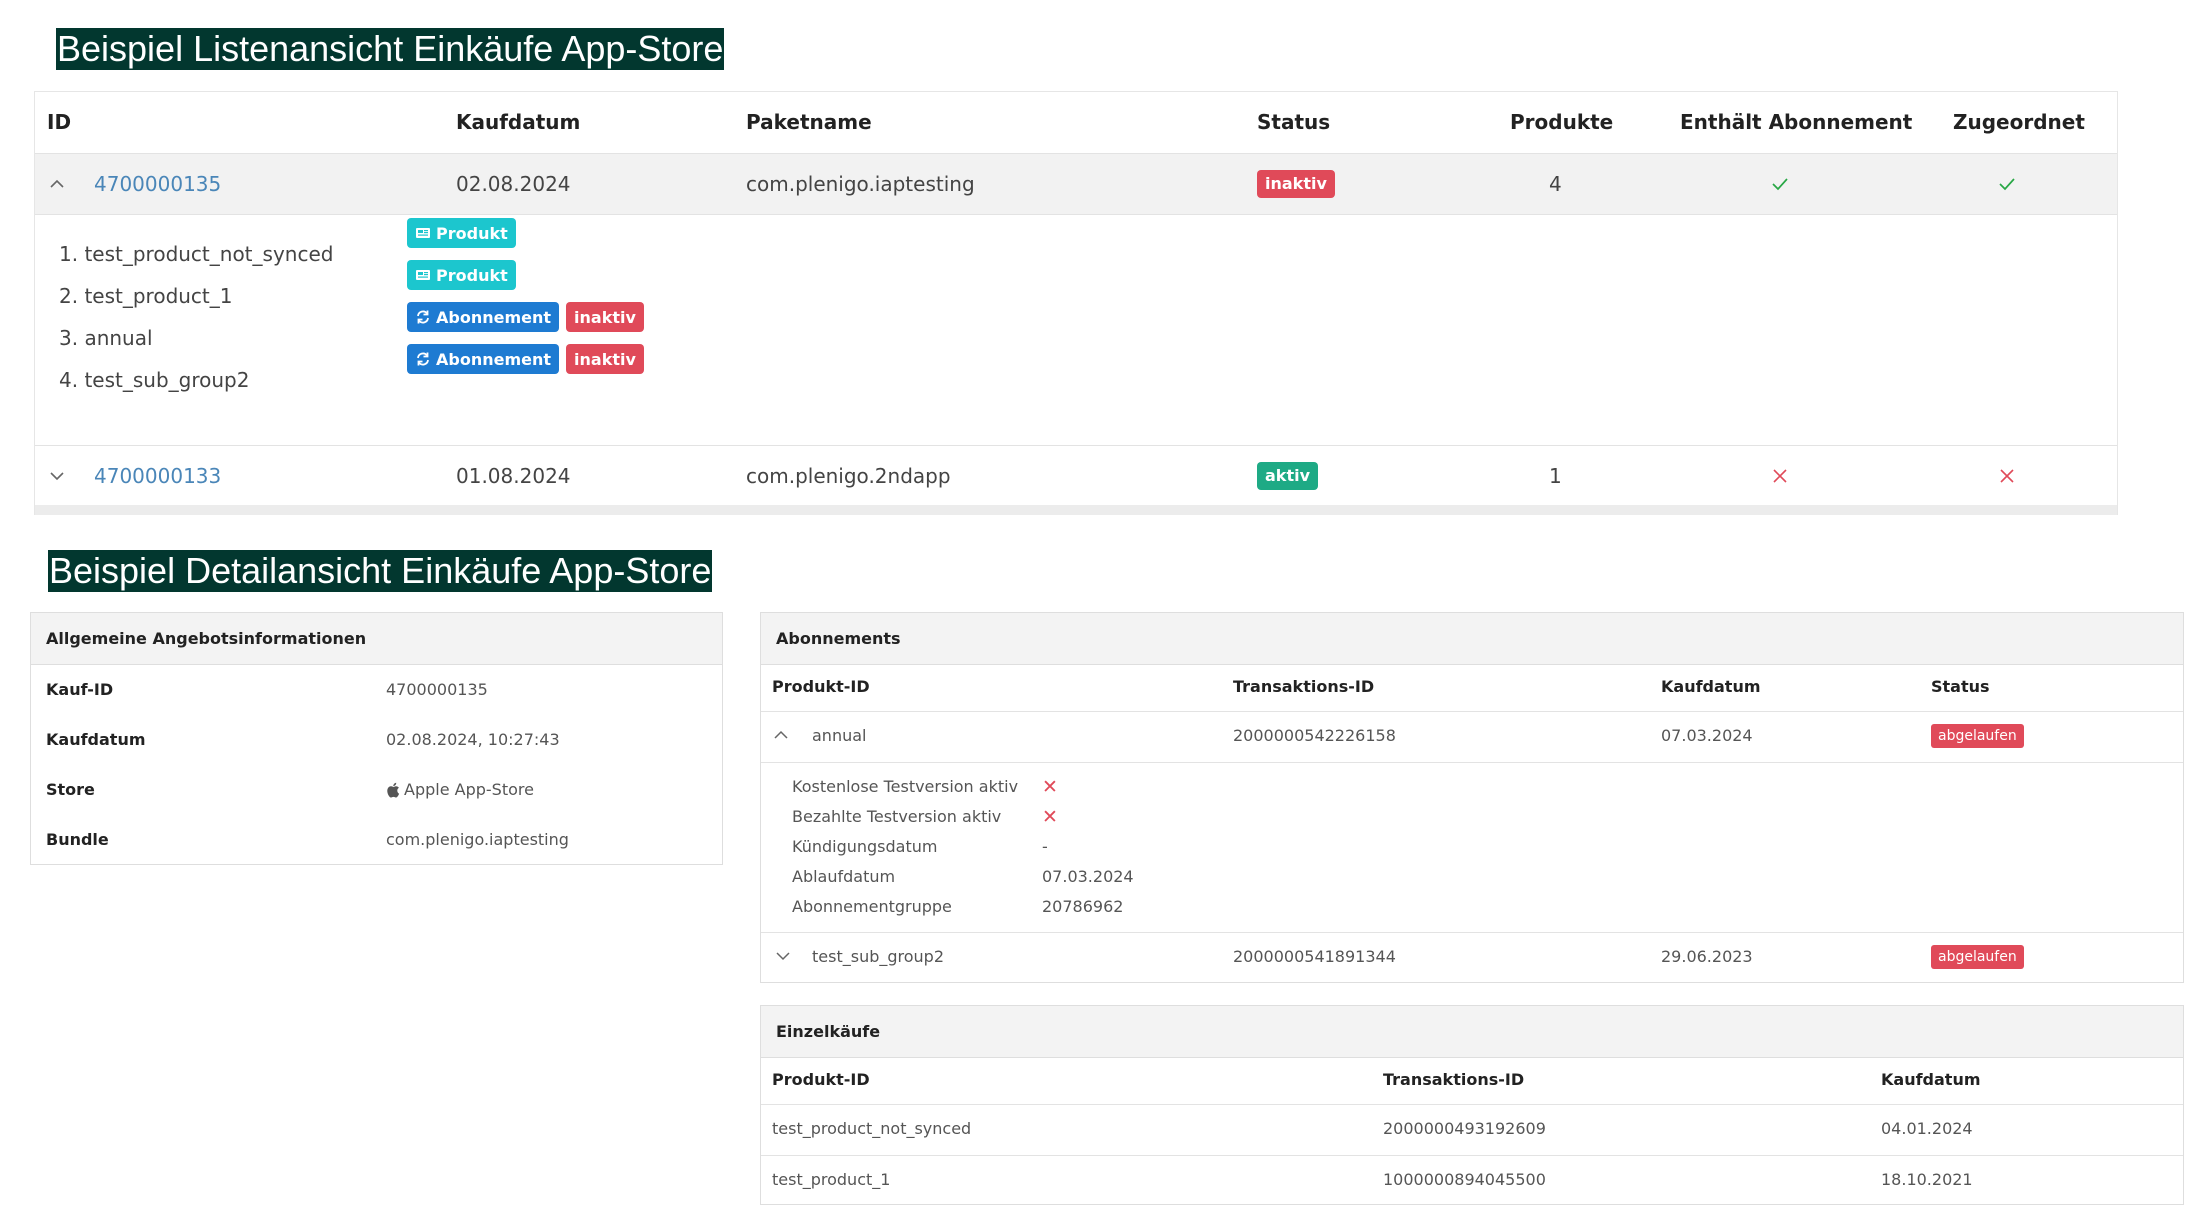  What do you see at coordinates (865, 846) in the screenshot?
I see `detail-label: Kündigungsdatum` at bounding box center [865, 846].